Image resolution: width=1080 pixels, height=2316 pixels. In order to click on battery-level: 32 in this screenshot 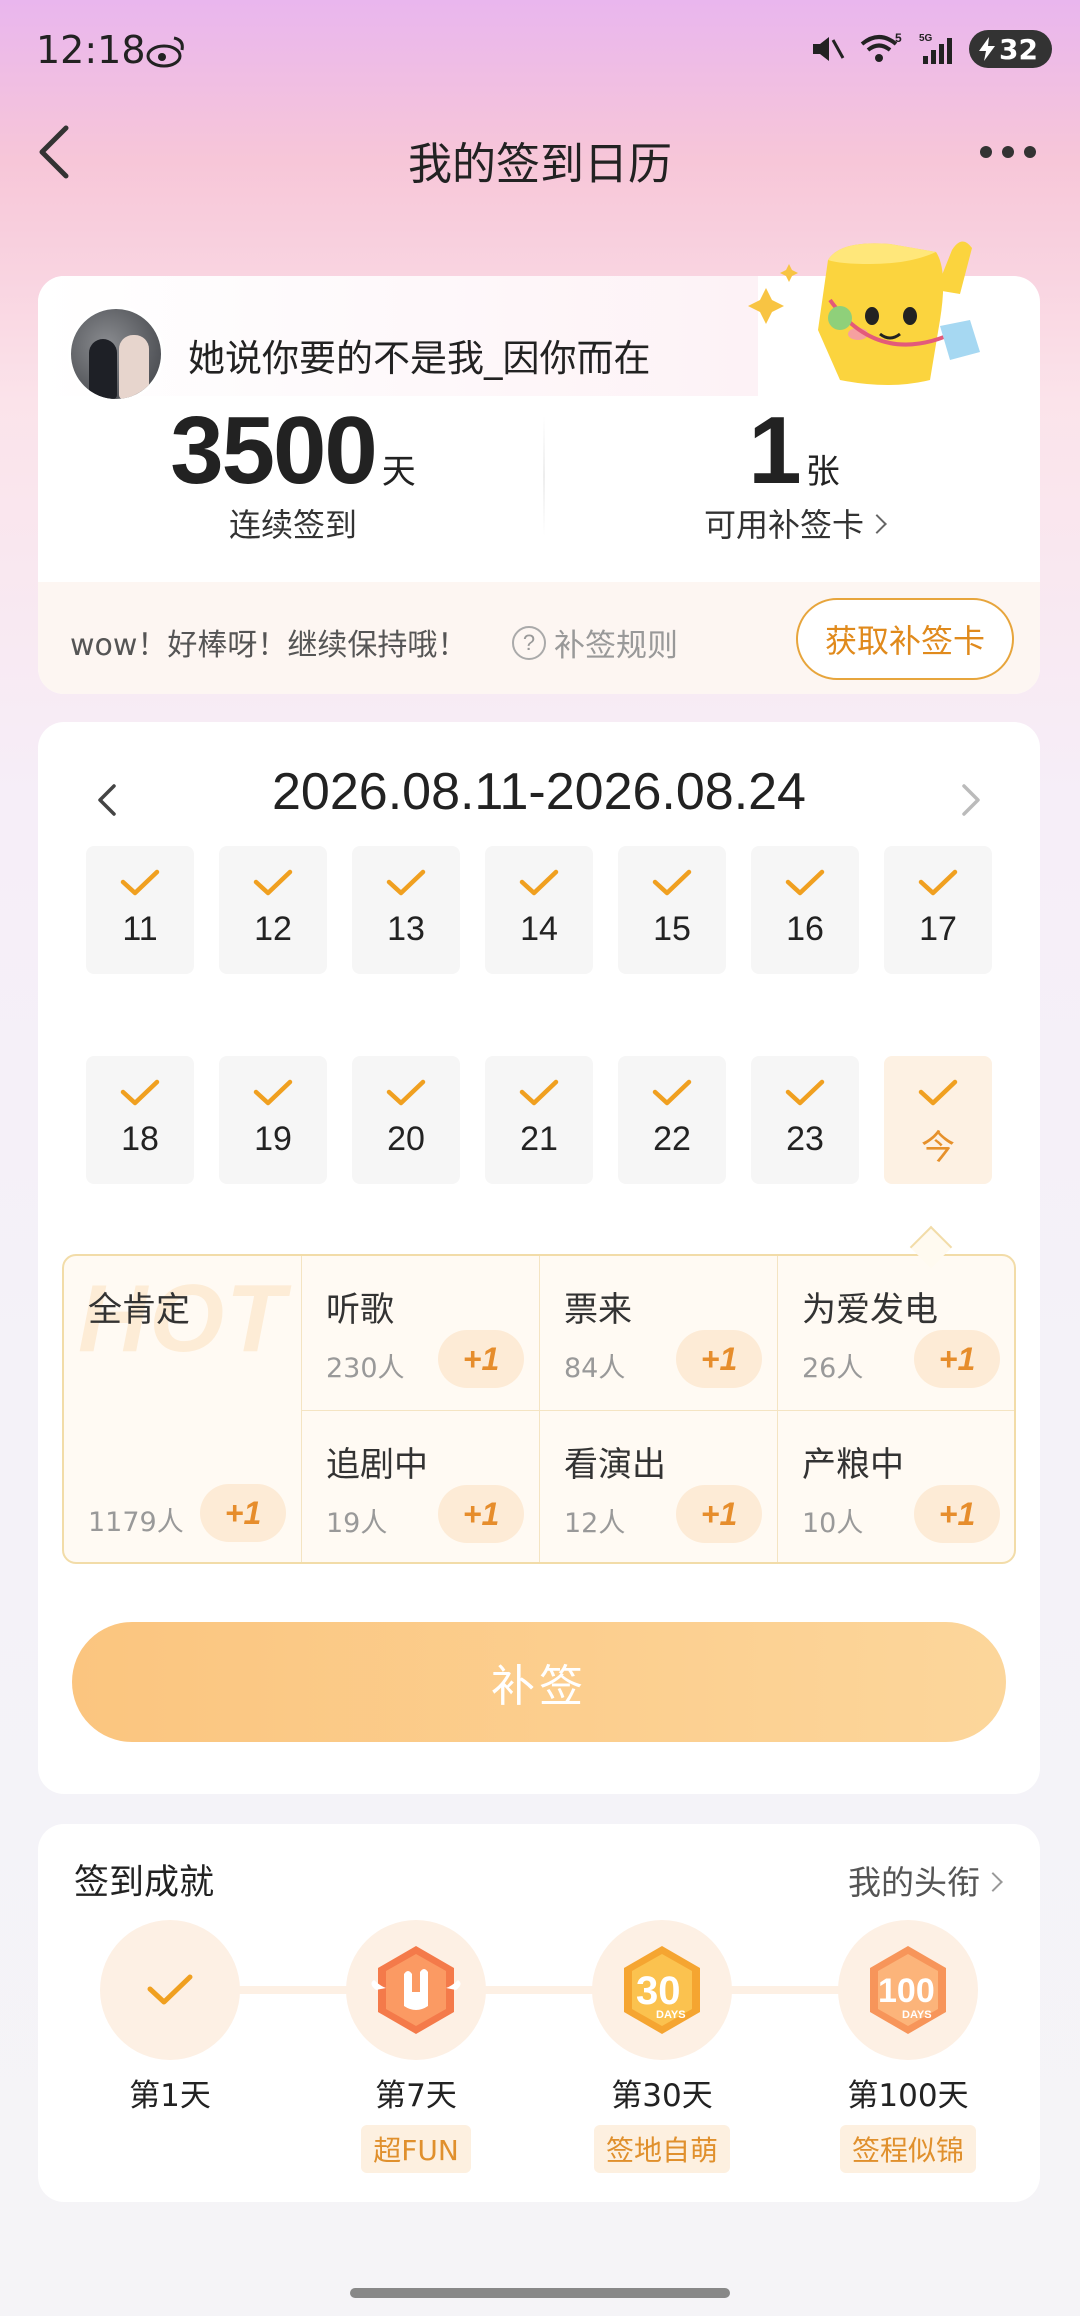, I will do `click(1018, 49)`.